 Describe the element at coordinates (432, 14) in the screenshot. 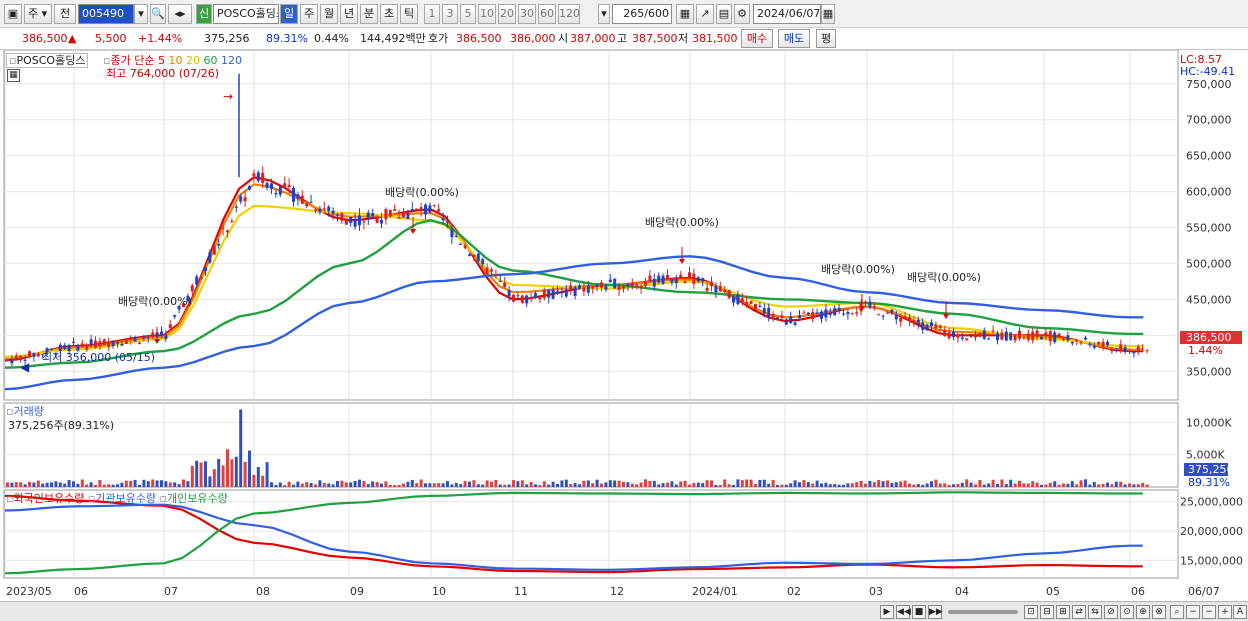

I see `minute-step-0: 1` at that location.